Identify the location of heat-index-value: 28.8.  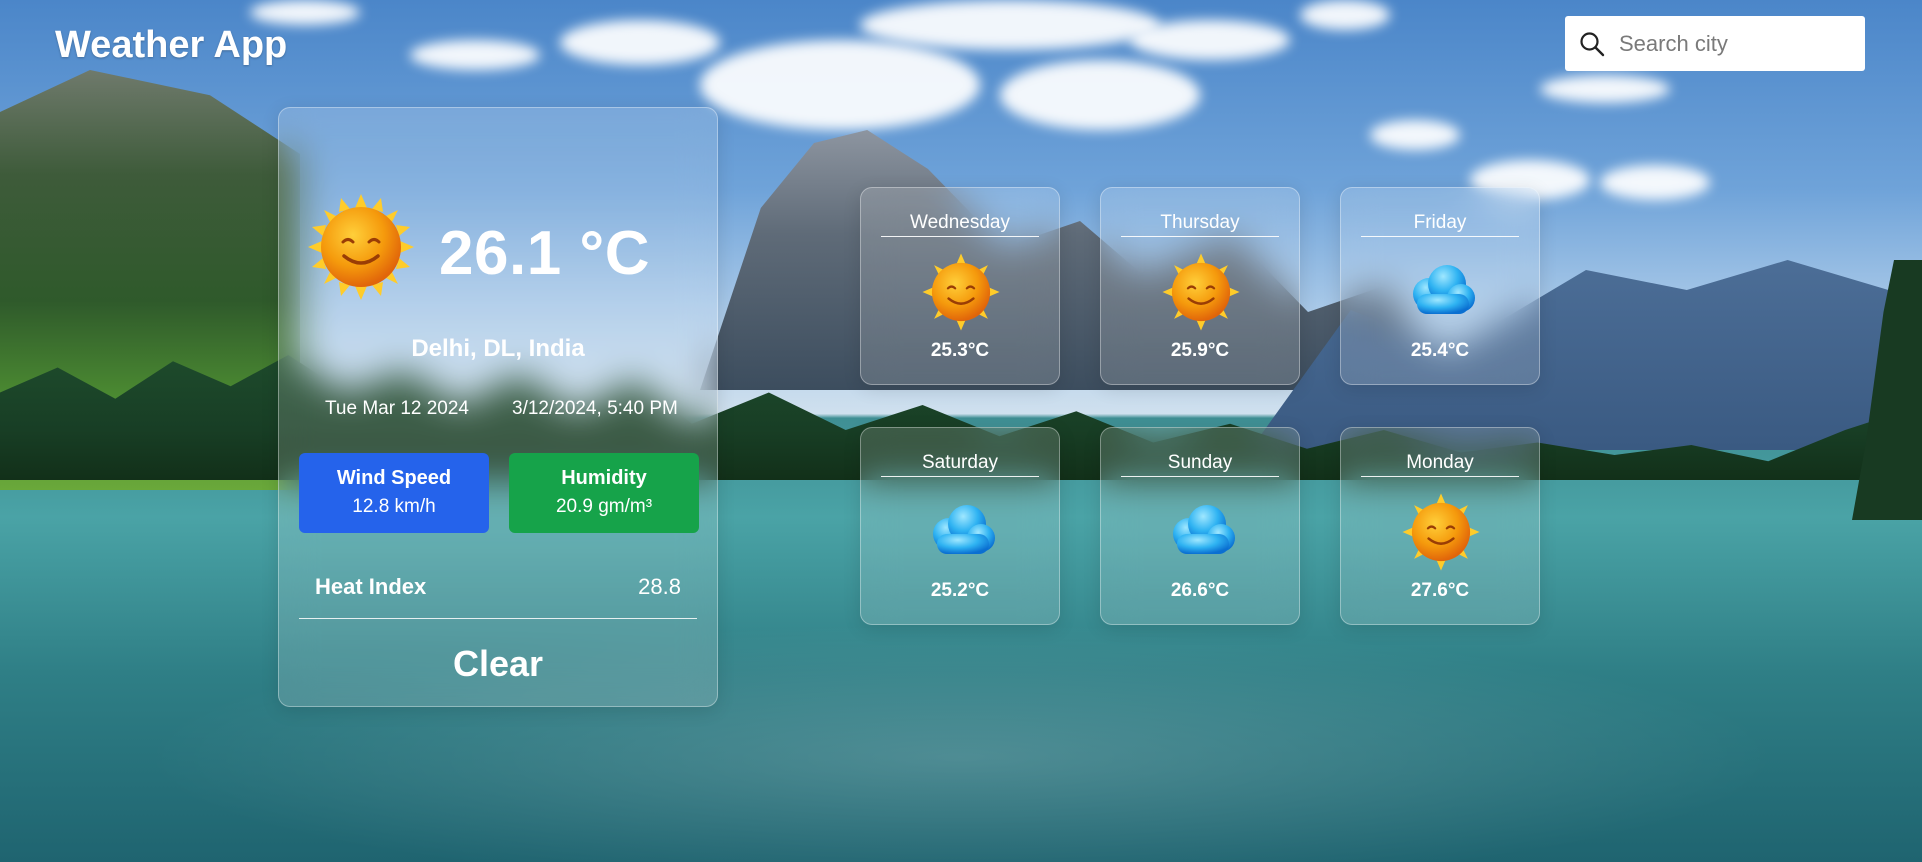
(659, 586).